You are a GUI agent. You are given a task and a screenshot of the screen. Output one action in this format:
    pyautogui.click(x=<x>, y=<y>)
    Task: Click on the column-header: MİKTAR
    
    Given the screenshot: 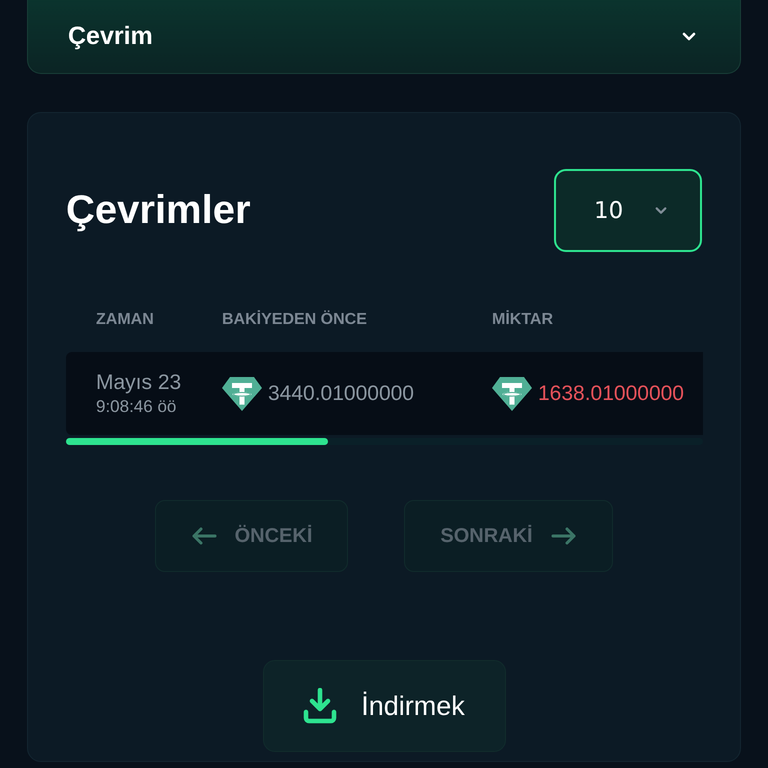 What is the action you would take?
    pyautogui.click(x=523, y=320)
    